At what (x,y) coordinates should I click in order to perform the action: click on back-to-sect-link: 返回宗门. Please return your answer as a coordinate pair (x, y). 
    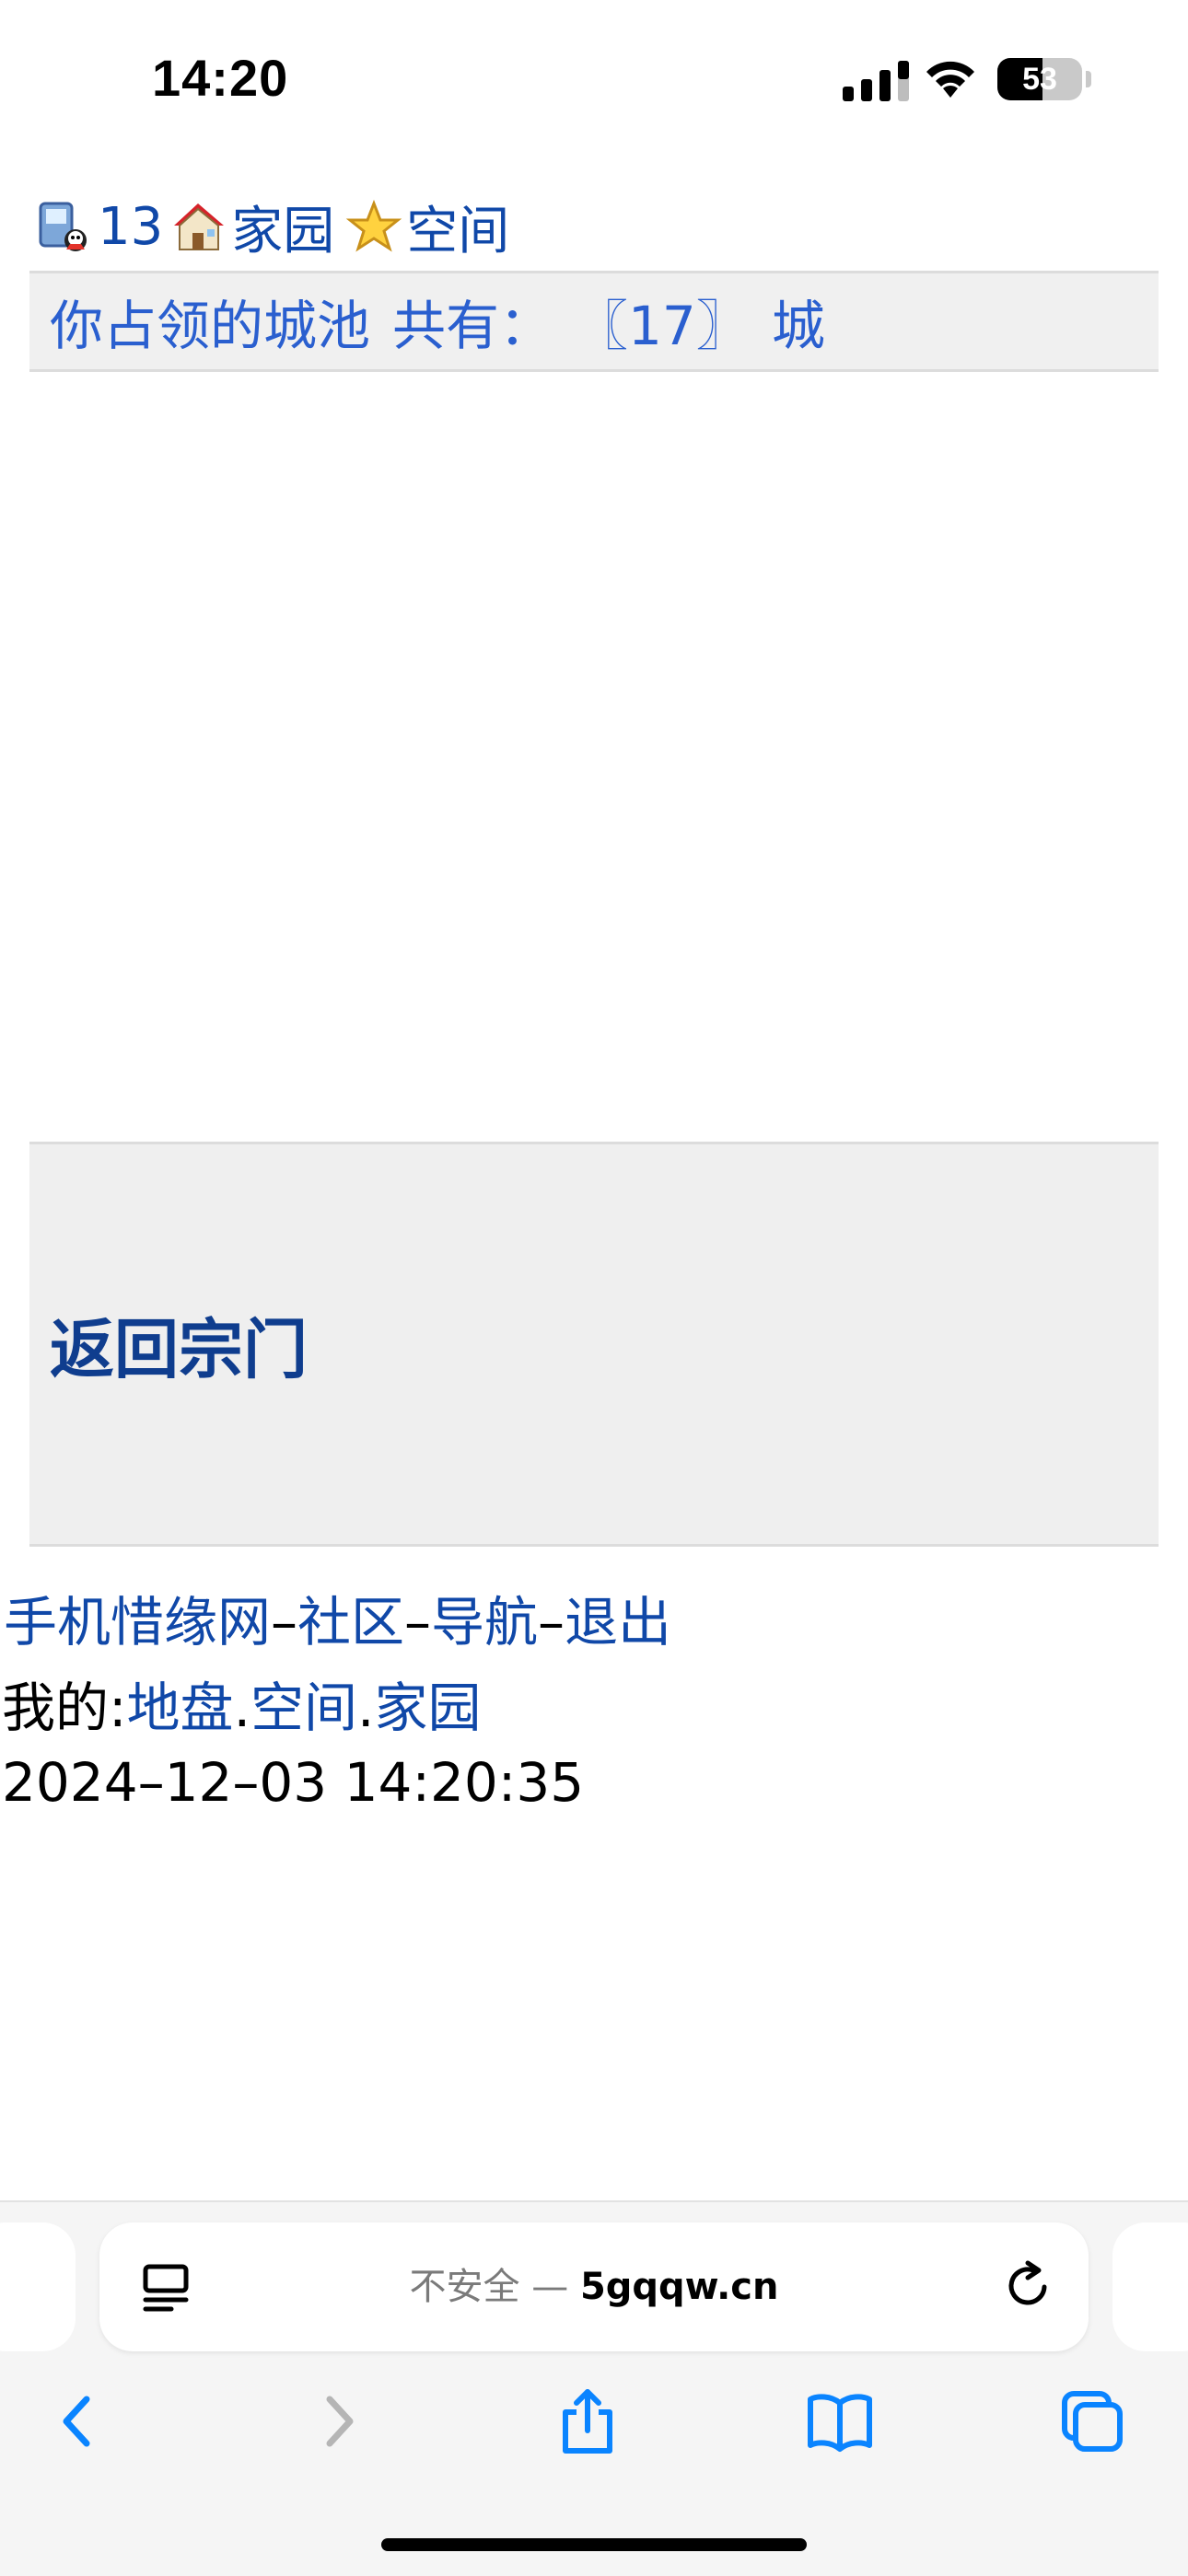
    Looking at the image, I should click on (179, 1344).